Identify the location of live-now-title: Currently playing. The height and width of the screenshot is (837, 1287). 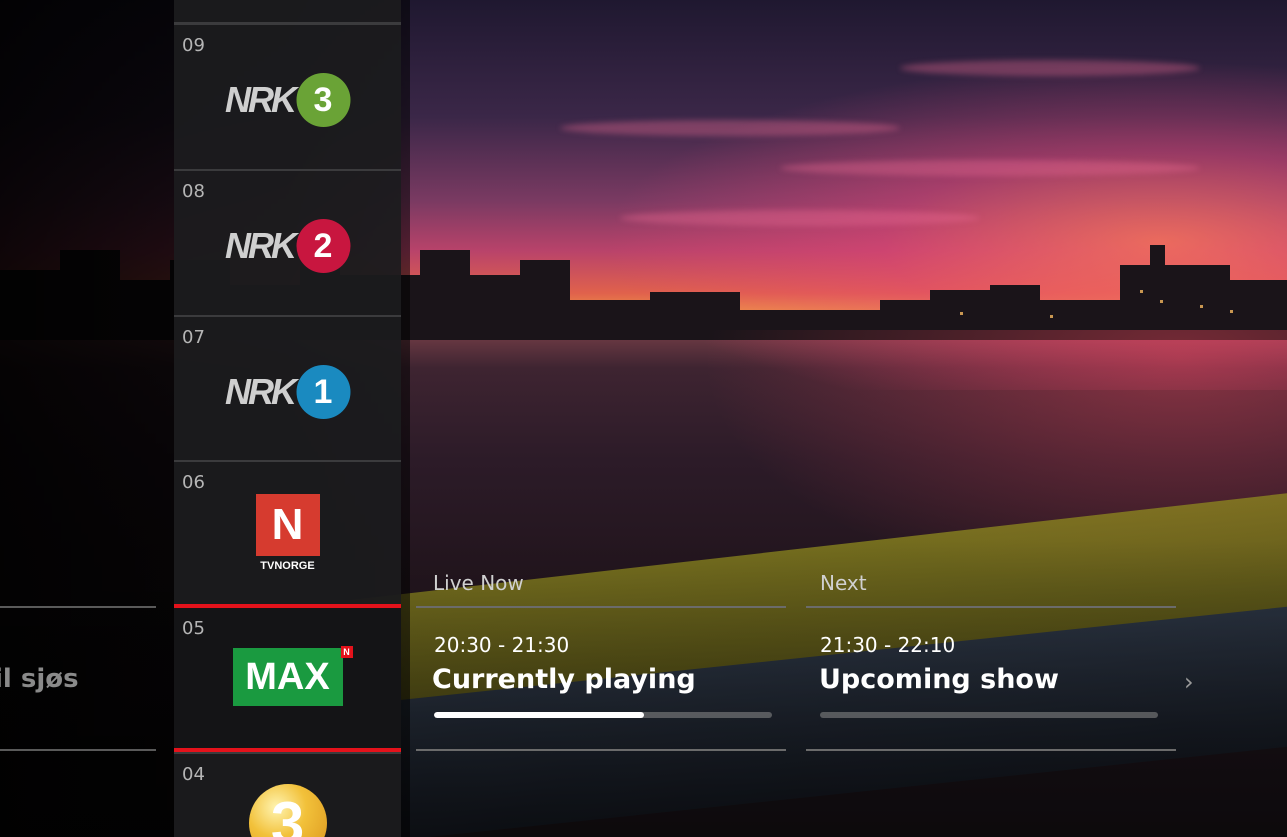
(564, 679).